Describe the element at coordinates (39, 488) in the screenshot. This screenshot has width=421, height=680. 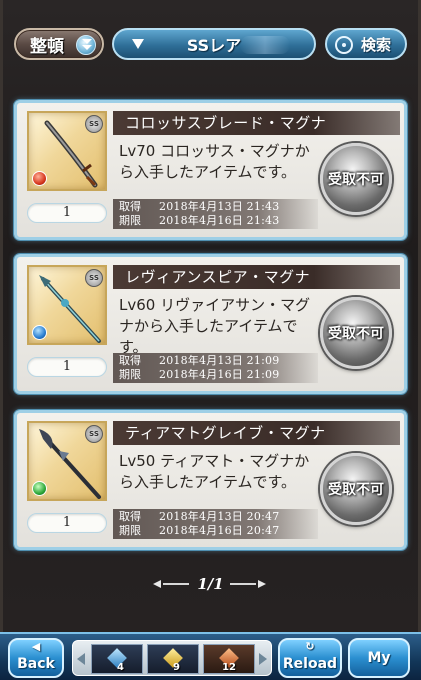
I see `wind-element-icon` at that location.